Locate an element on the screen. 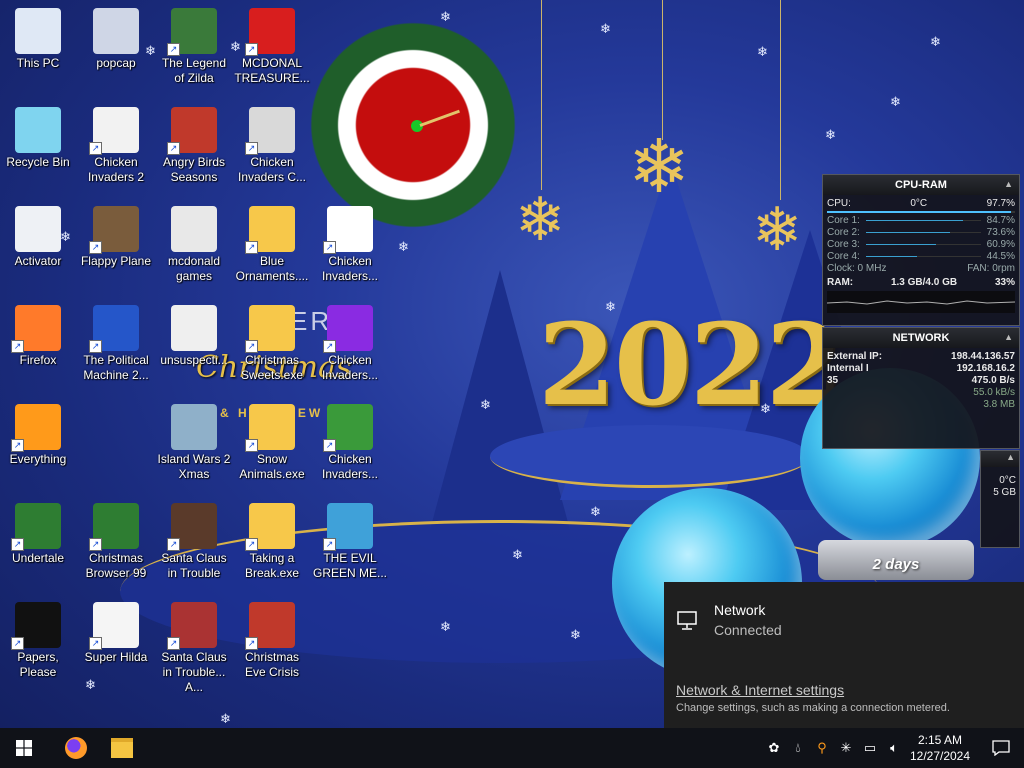 This screenshot has height=768, width=1024. internal-ip-label: Internal I is located at coordinates (848, 368).